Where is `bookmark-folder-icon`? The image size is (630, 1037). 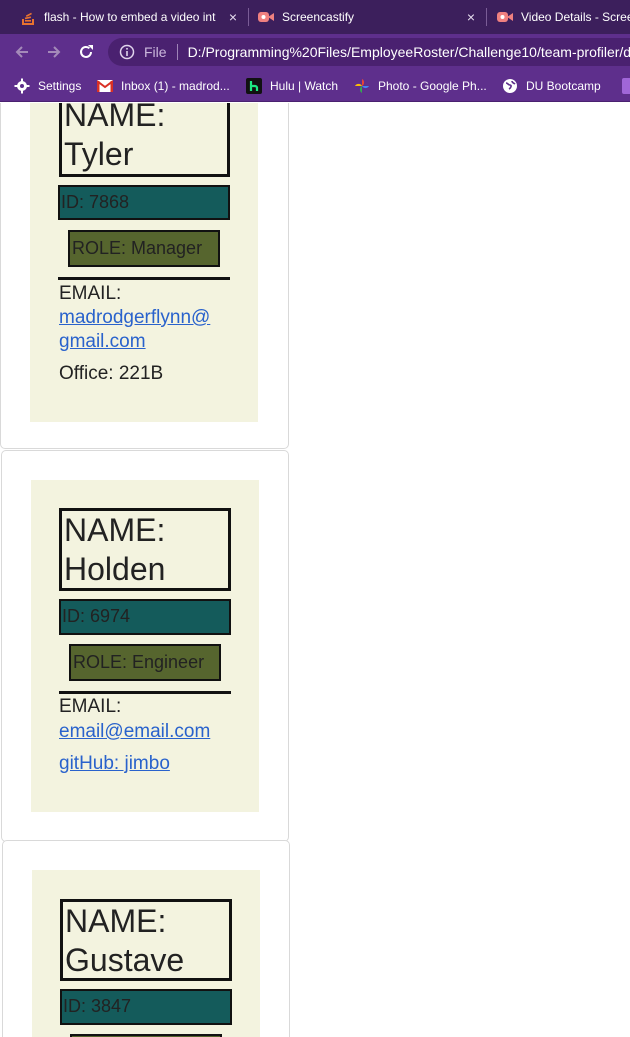
bookmark-folder-icon is located at coordinates (625, 86).